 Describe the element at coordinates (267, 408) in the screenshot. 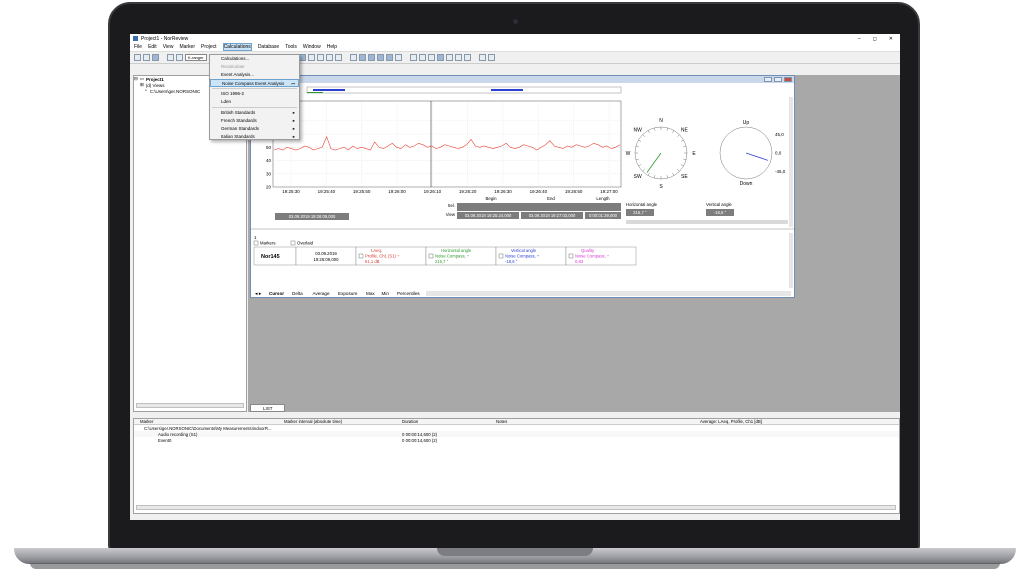

I see `tab-list: LIST` at that location.